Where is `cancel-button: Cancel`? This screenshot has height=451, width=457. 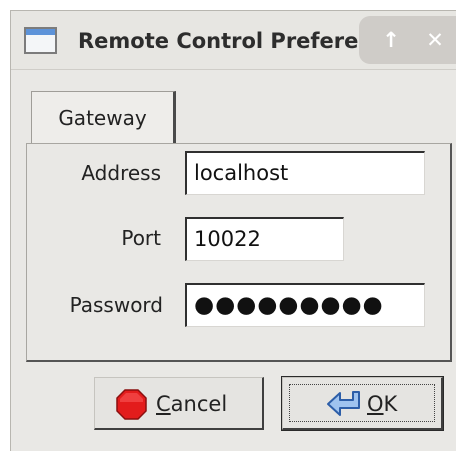 cancel-button: Cancel is located at coordinates (179, 403).